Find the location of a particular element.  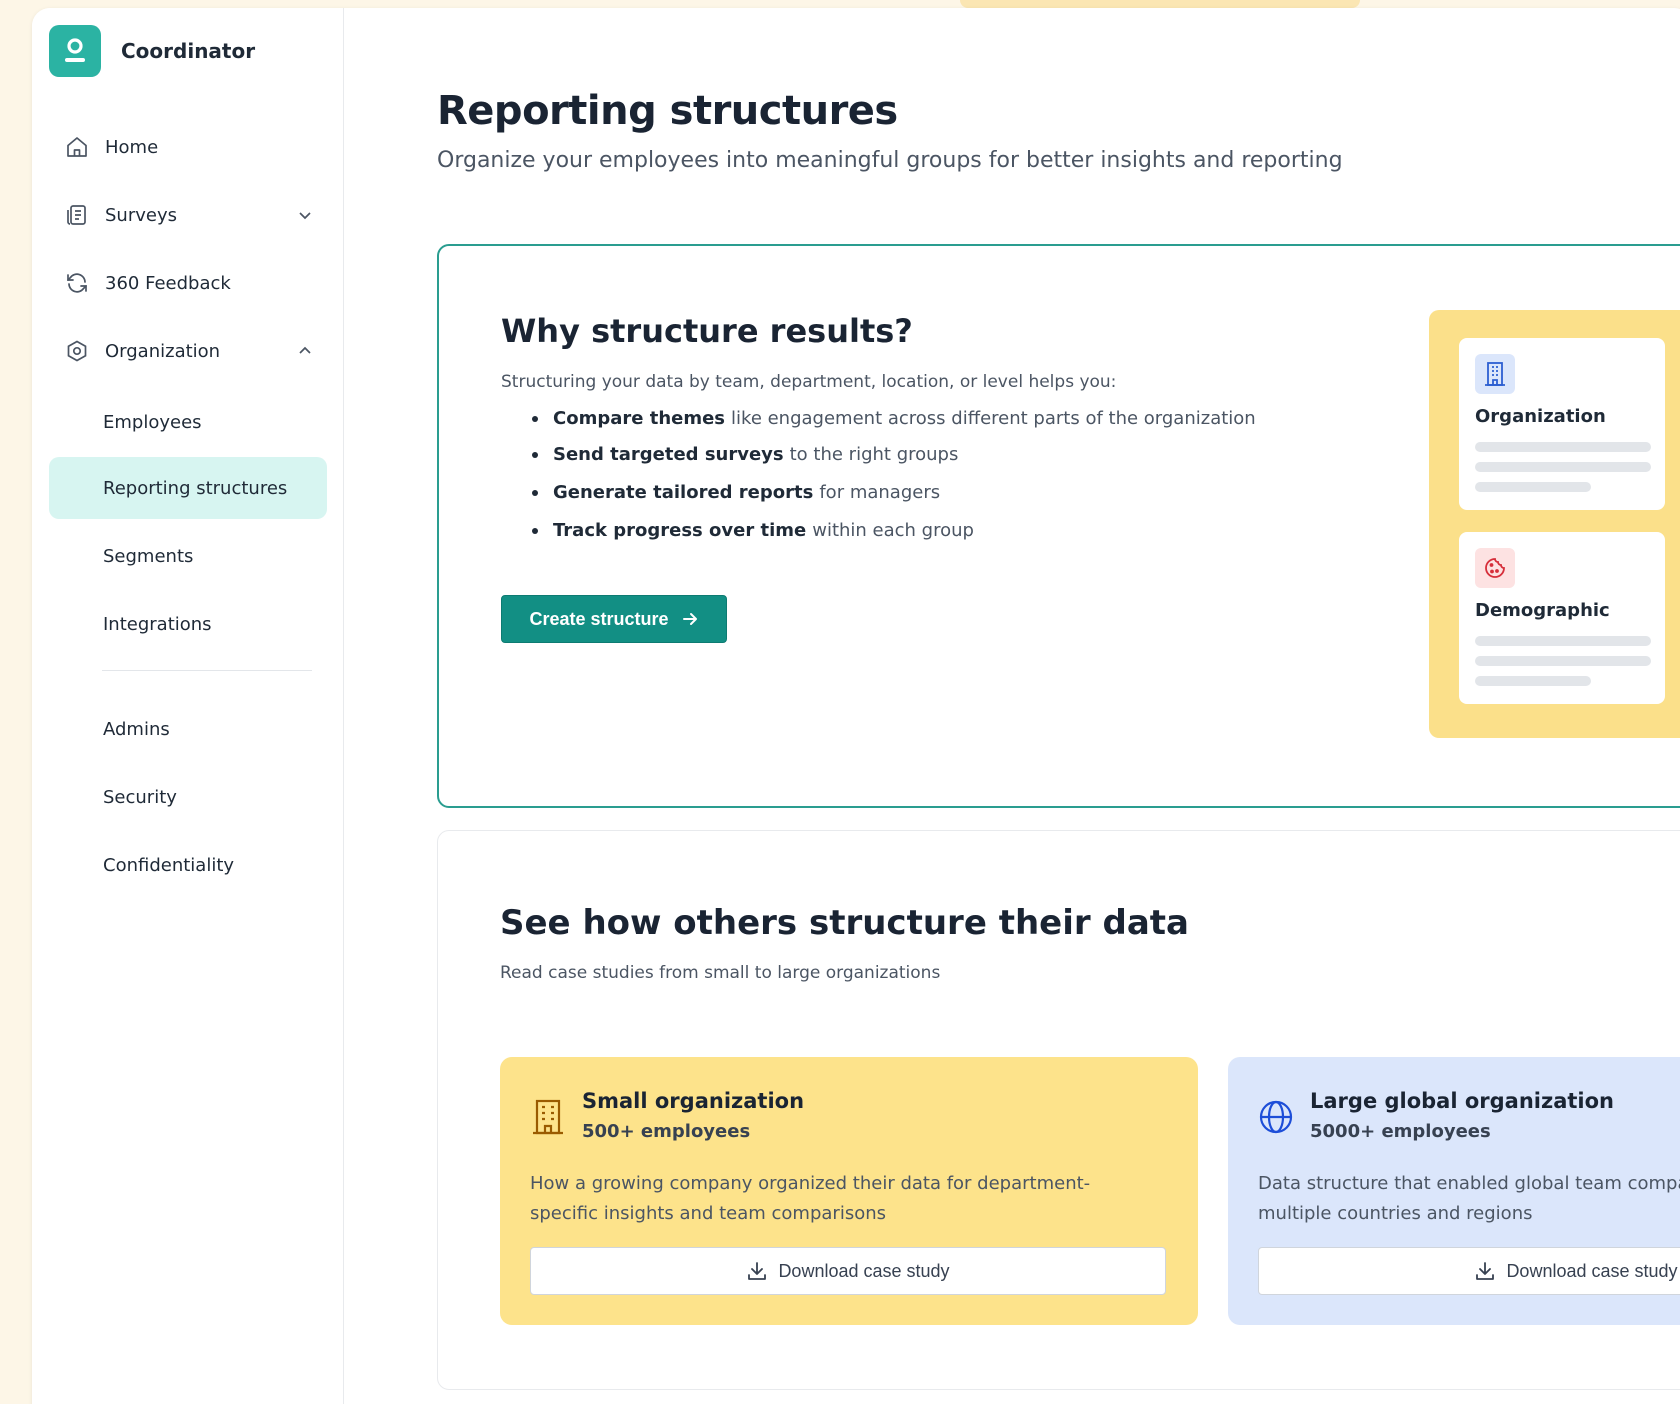

chevron-down-icon is located at coordinates (305, 215).